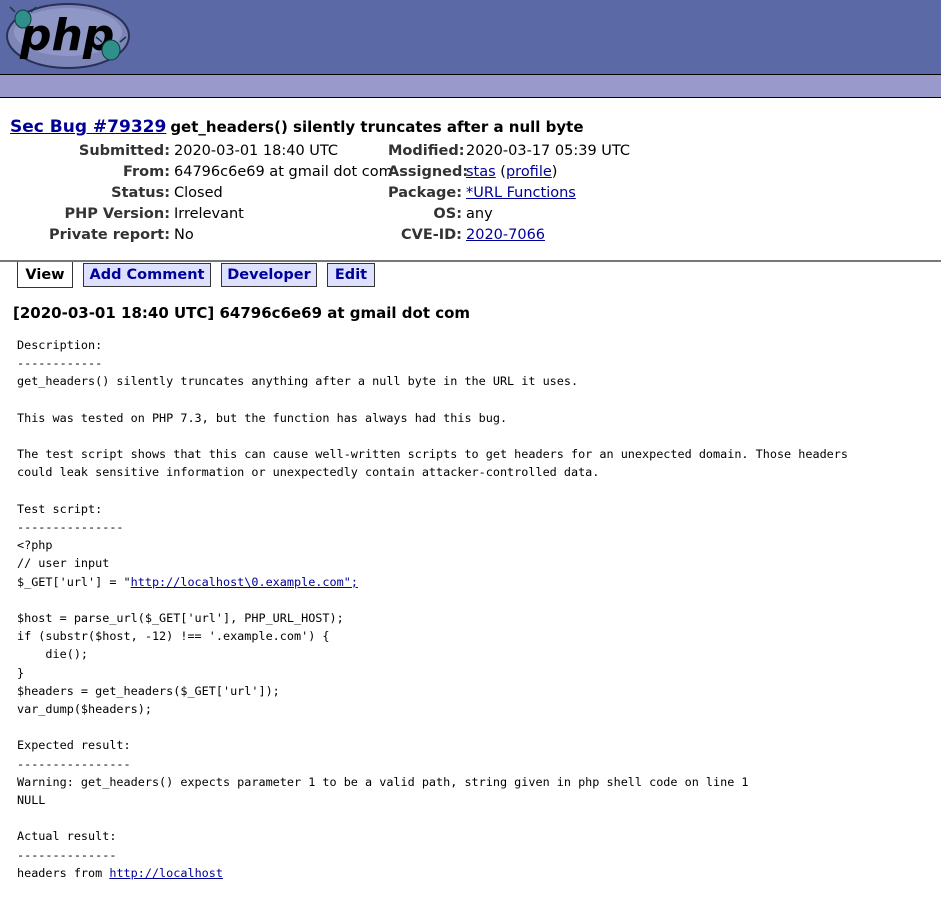 The width and height of the screenshot is (941, 905). I want to click on bug-link: Sec Bug #79329, so click(88, 127).